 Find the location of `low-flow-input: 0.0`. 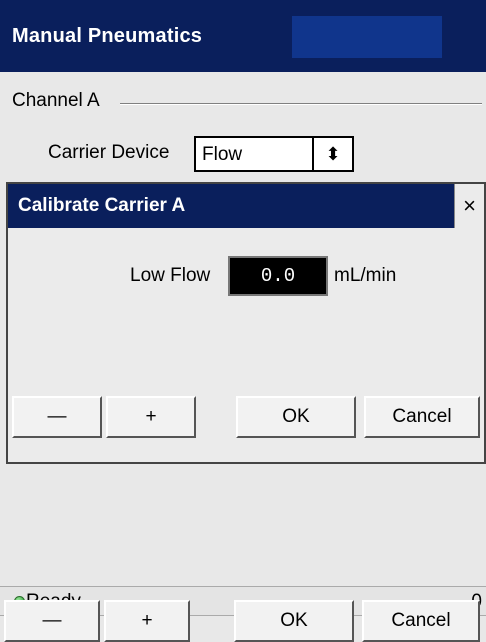

low-flow-input: 0.0 is located at coordinates (278, 276).